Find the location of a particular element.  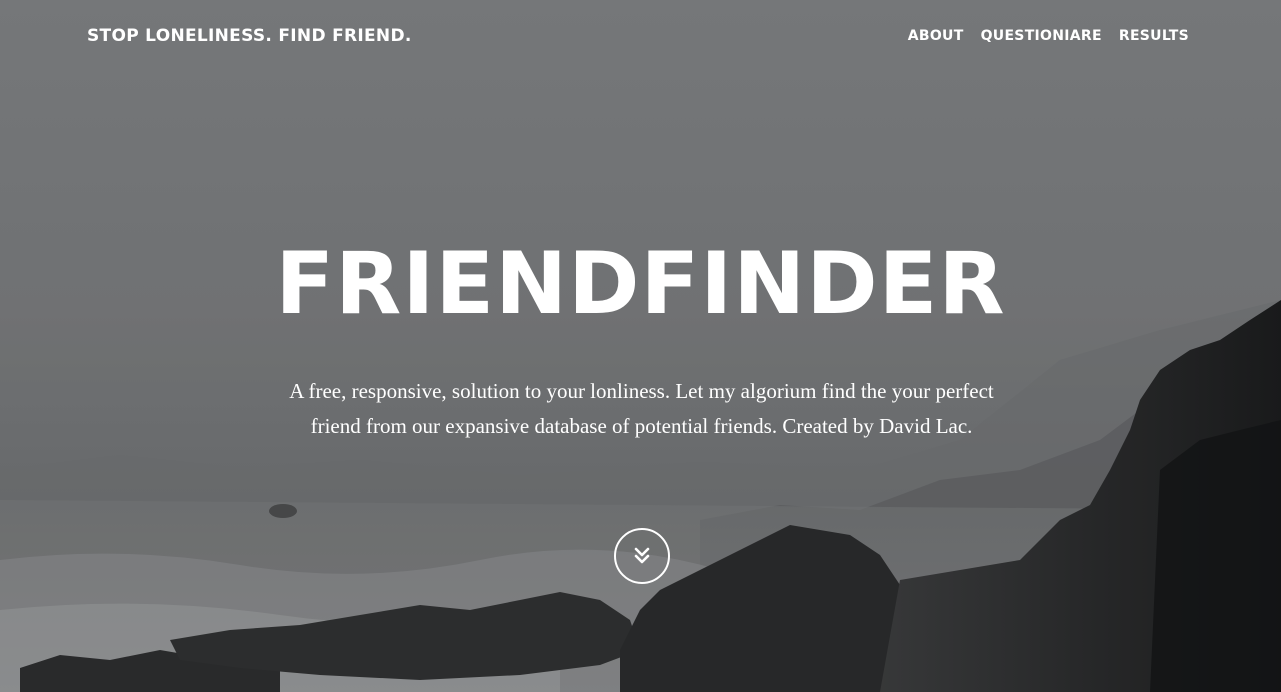

nav-links: ABOUT QUESTIONIARE RESULTS is located at coordinates (1048, 36).